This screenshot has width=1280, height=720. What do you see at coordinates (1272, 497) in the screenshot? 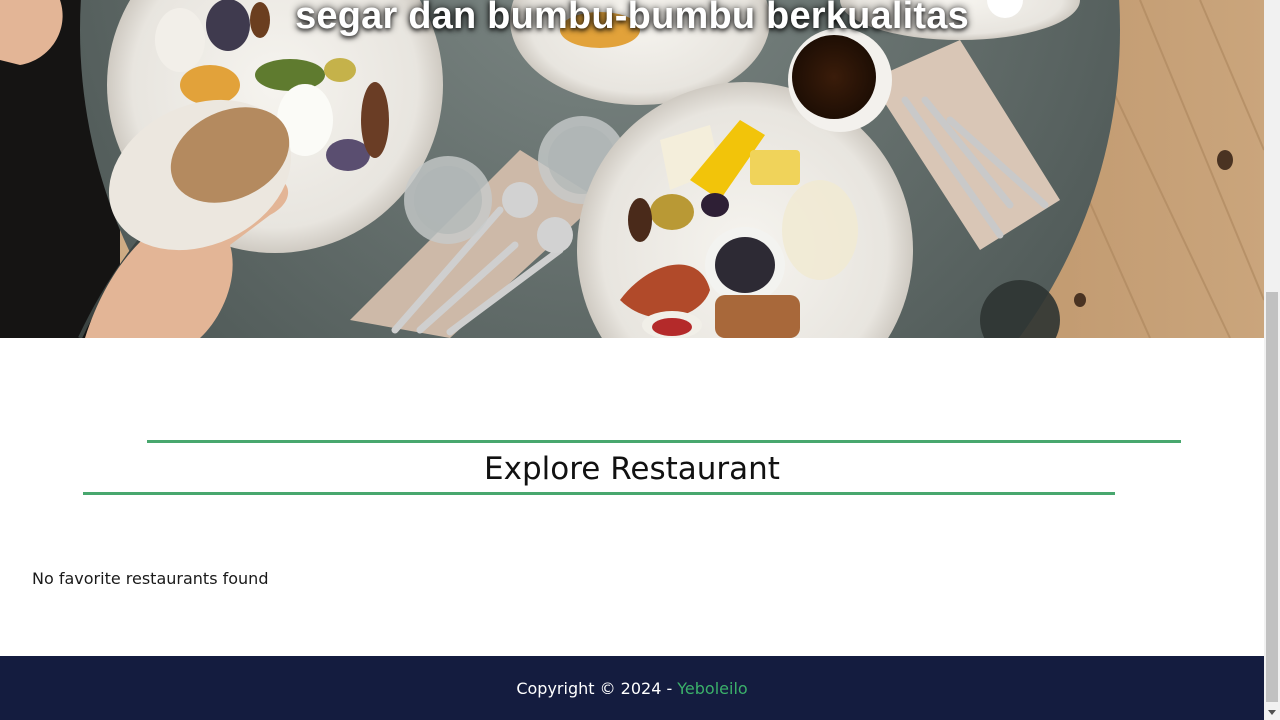
I see `scrollbar-thumb` at bounding box center [1272, 497].